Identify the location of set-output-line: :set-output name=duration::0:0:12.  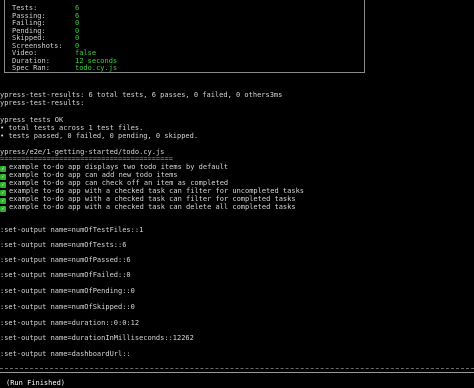
(70, 323).